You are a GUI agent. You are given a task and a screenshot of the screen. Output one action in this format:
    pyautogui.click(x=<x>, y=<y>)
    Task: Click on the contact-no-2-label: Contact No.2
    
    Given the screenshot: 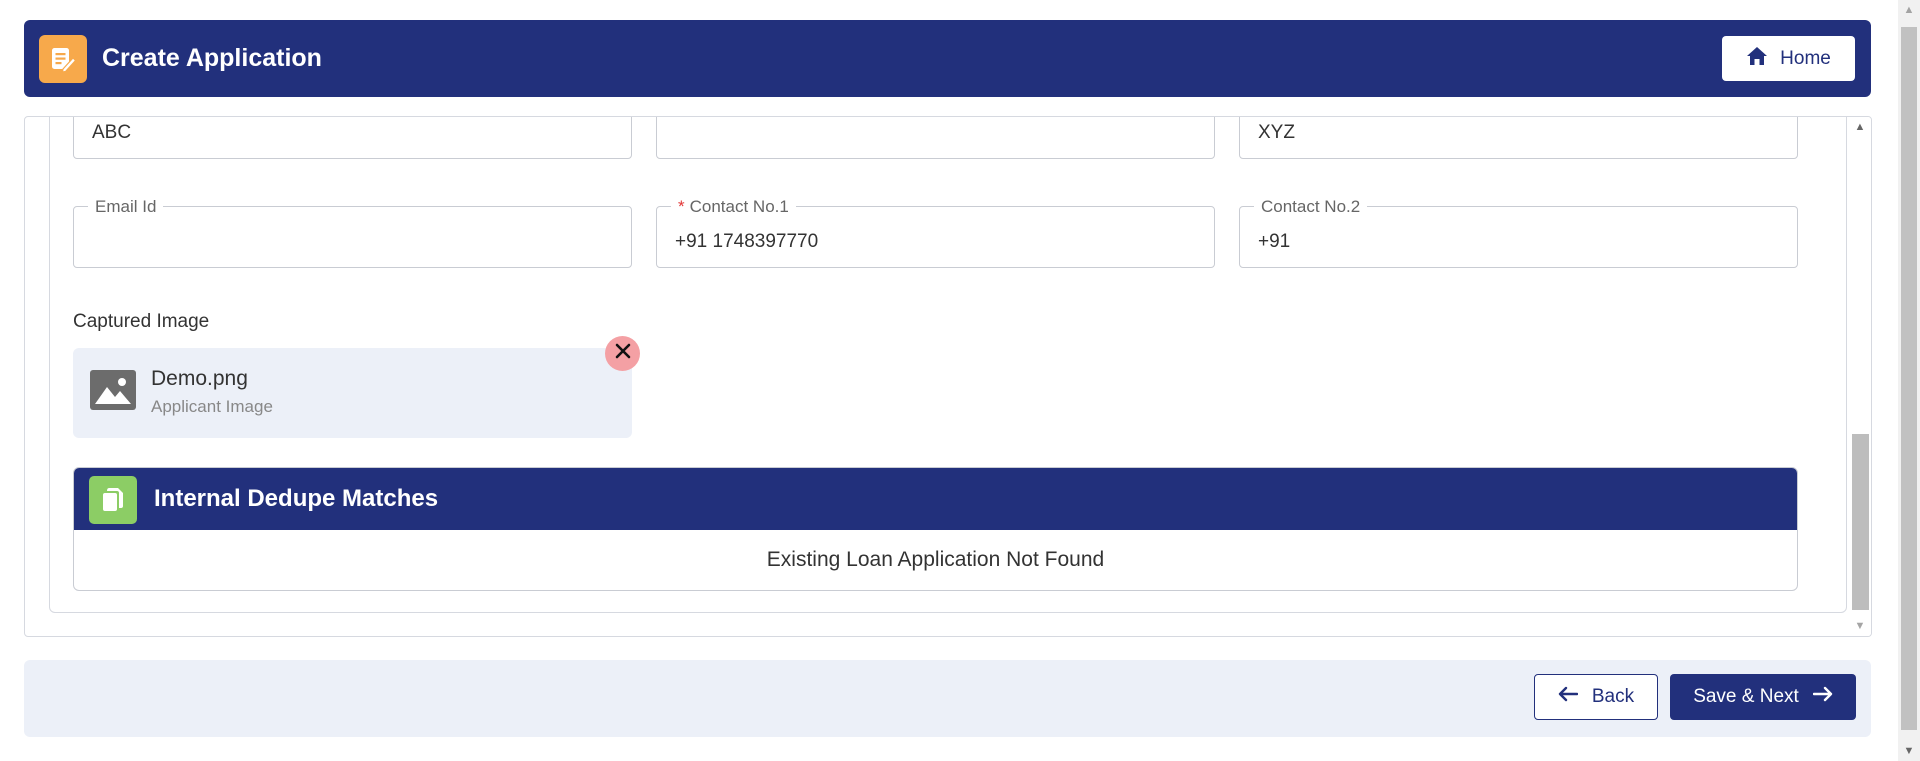 What is the action you would take?
    pyautogui.click(x=1311, y=207)
    